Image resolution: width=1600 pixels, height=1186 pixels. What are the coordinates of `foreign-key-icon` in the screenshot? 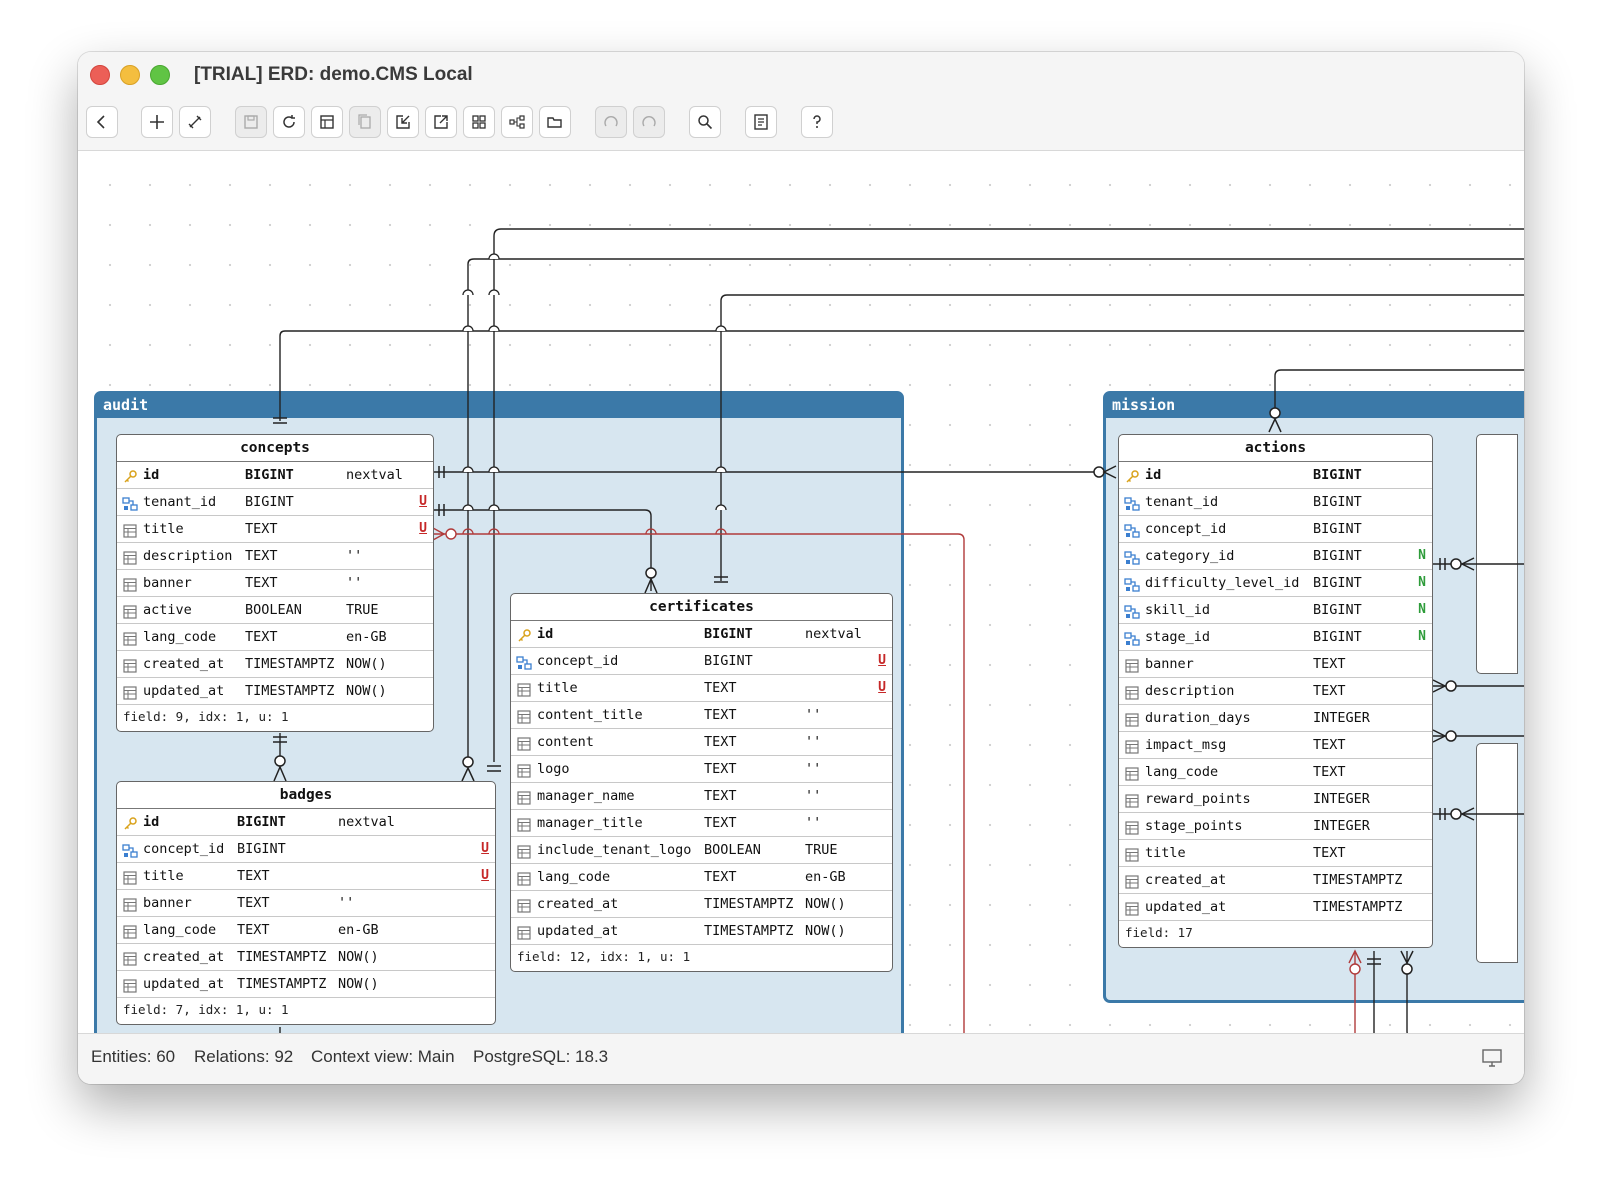 It's located at (1132, 557).